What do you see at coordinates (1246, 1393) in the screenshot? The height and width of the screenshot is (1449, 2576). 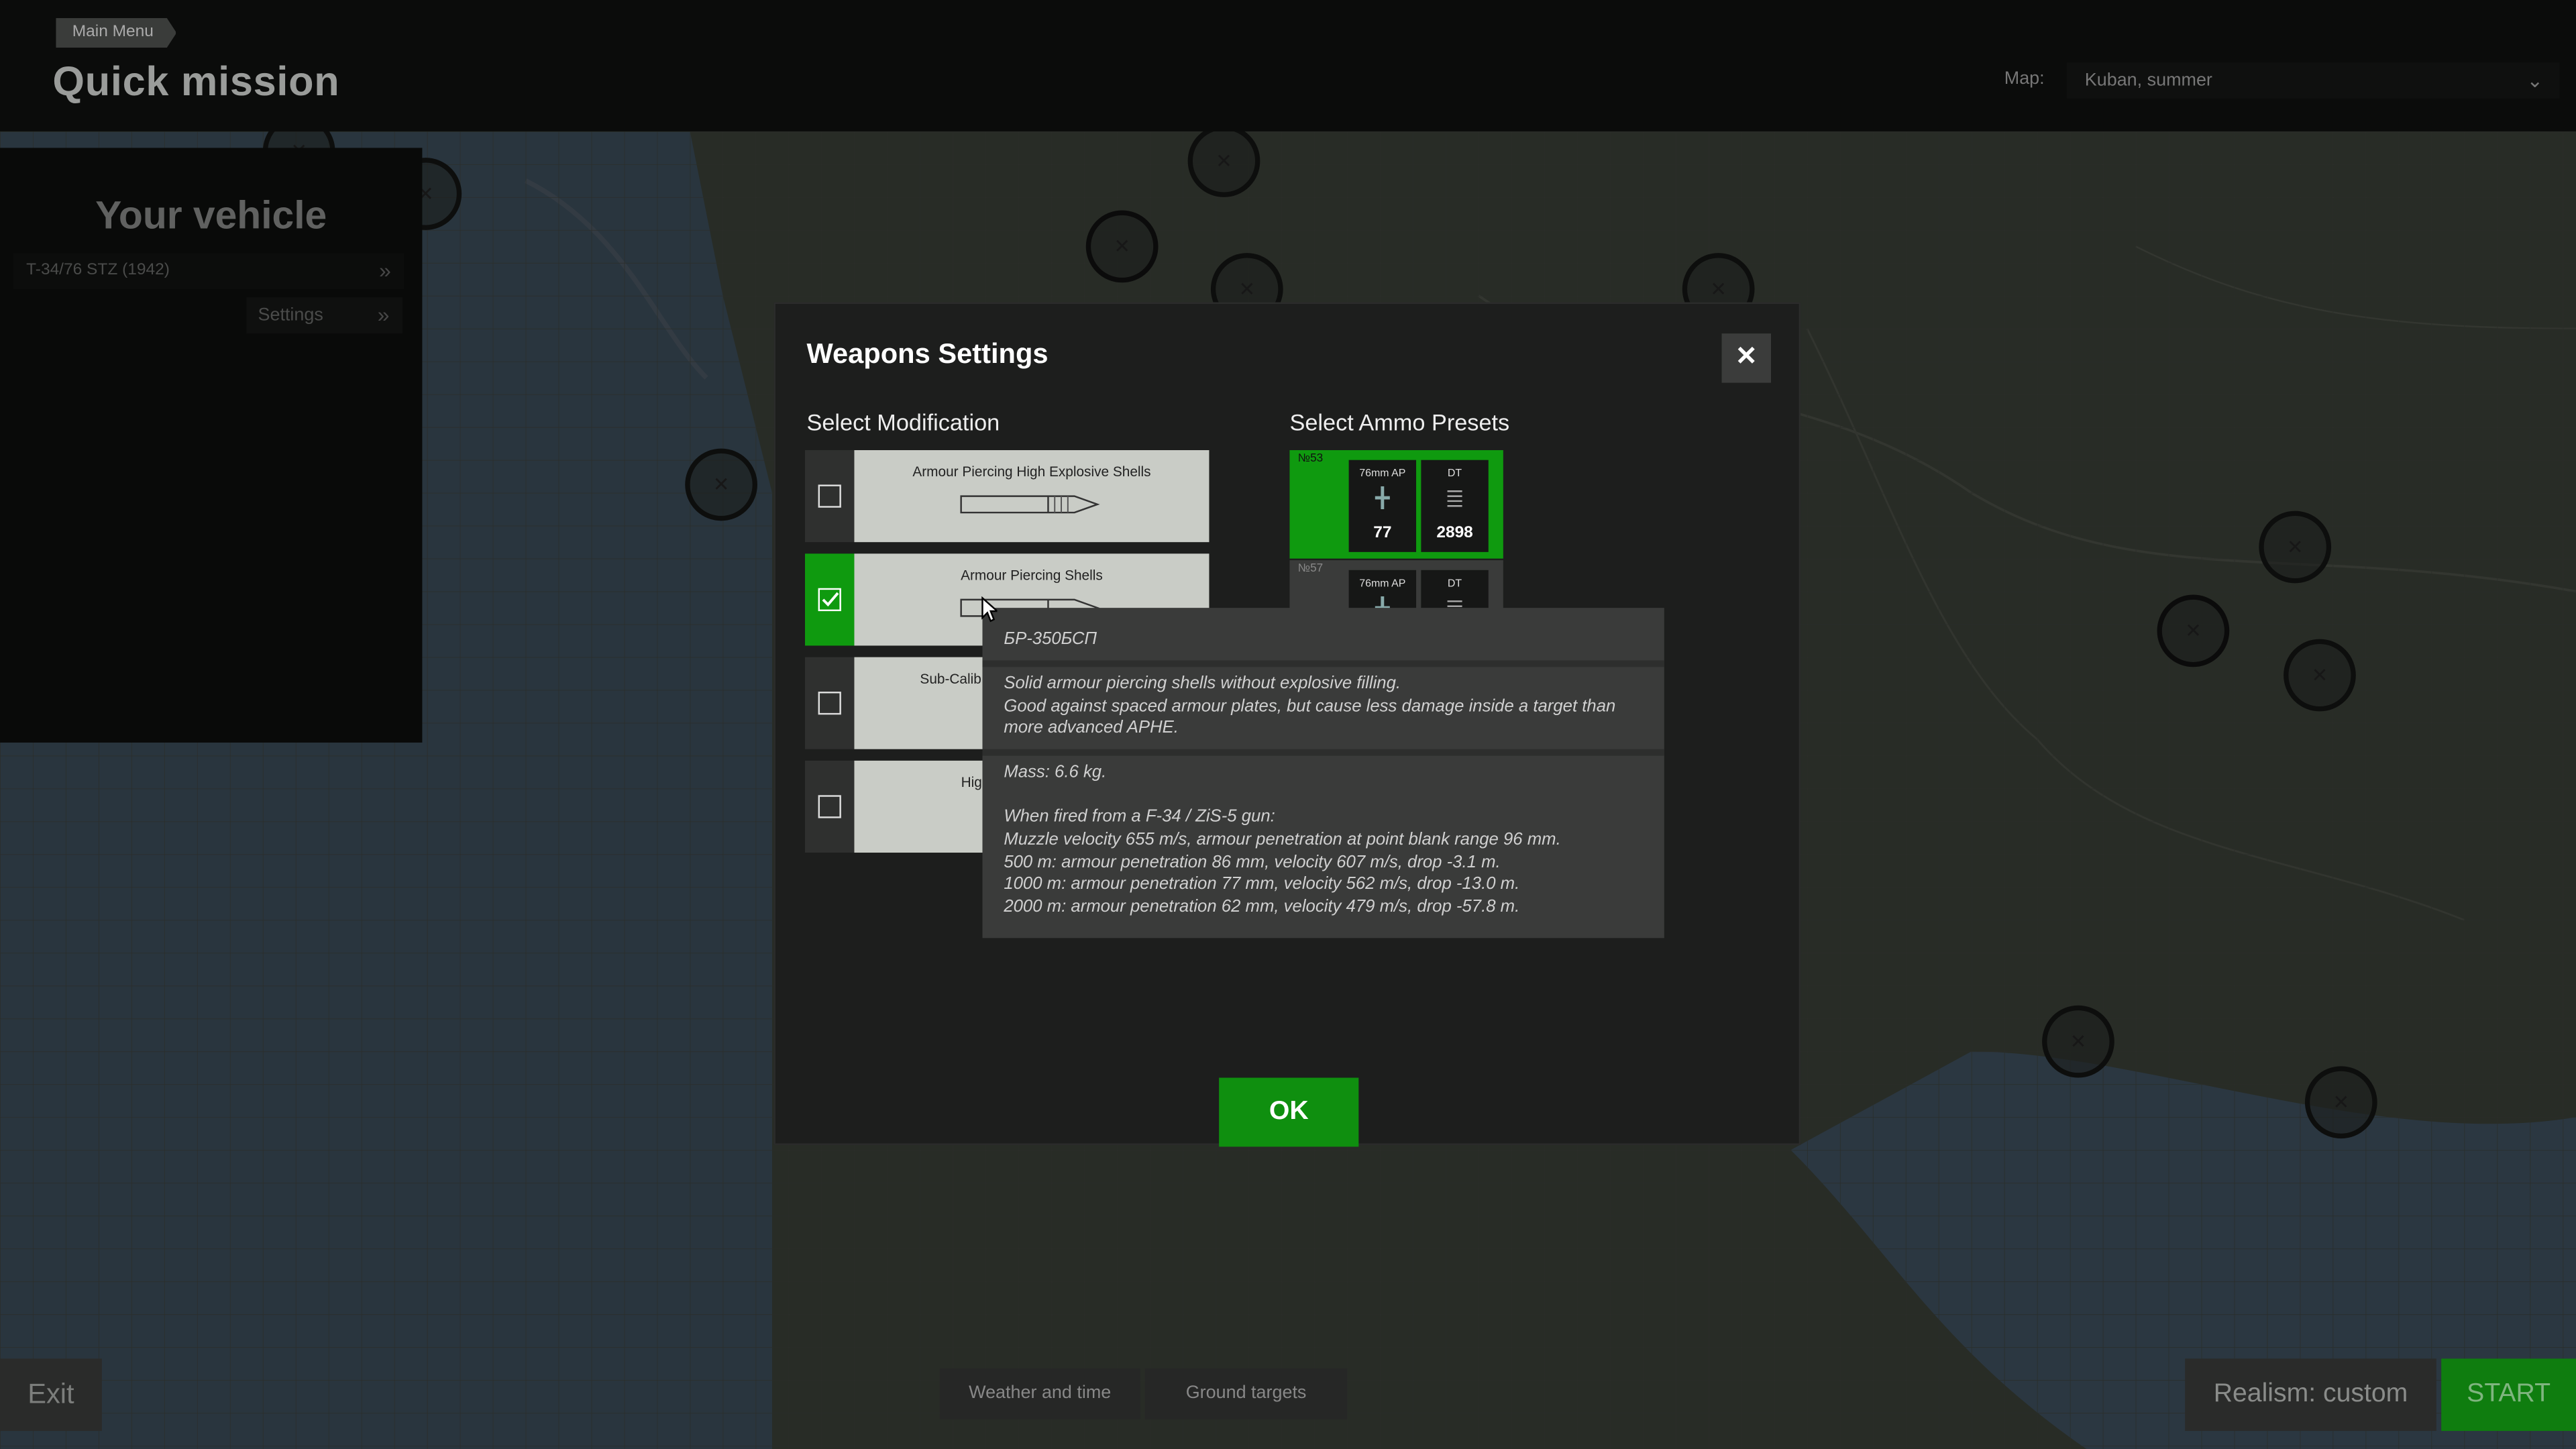 I see `ground-targets-button: Ground targets` at bounding box center [1246, 1393].